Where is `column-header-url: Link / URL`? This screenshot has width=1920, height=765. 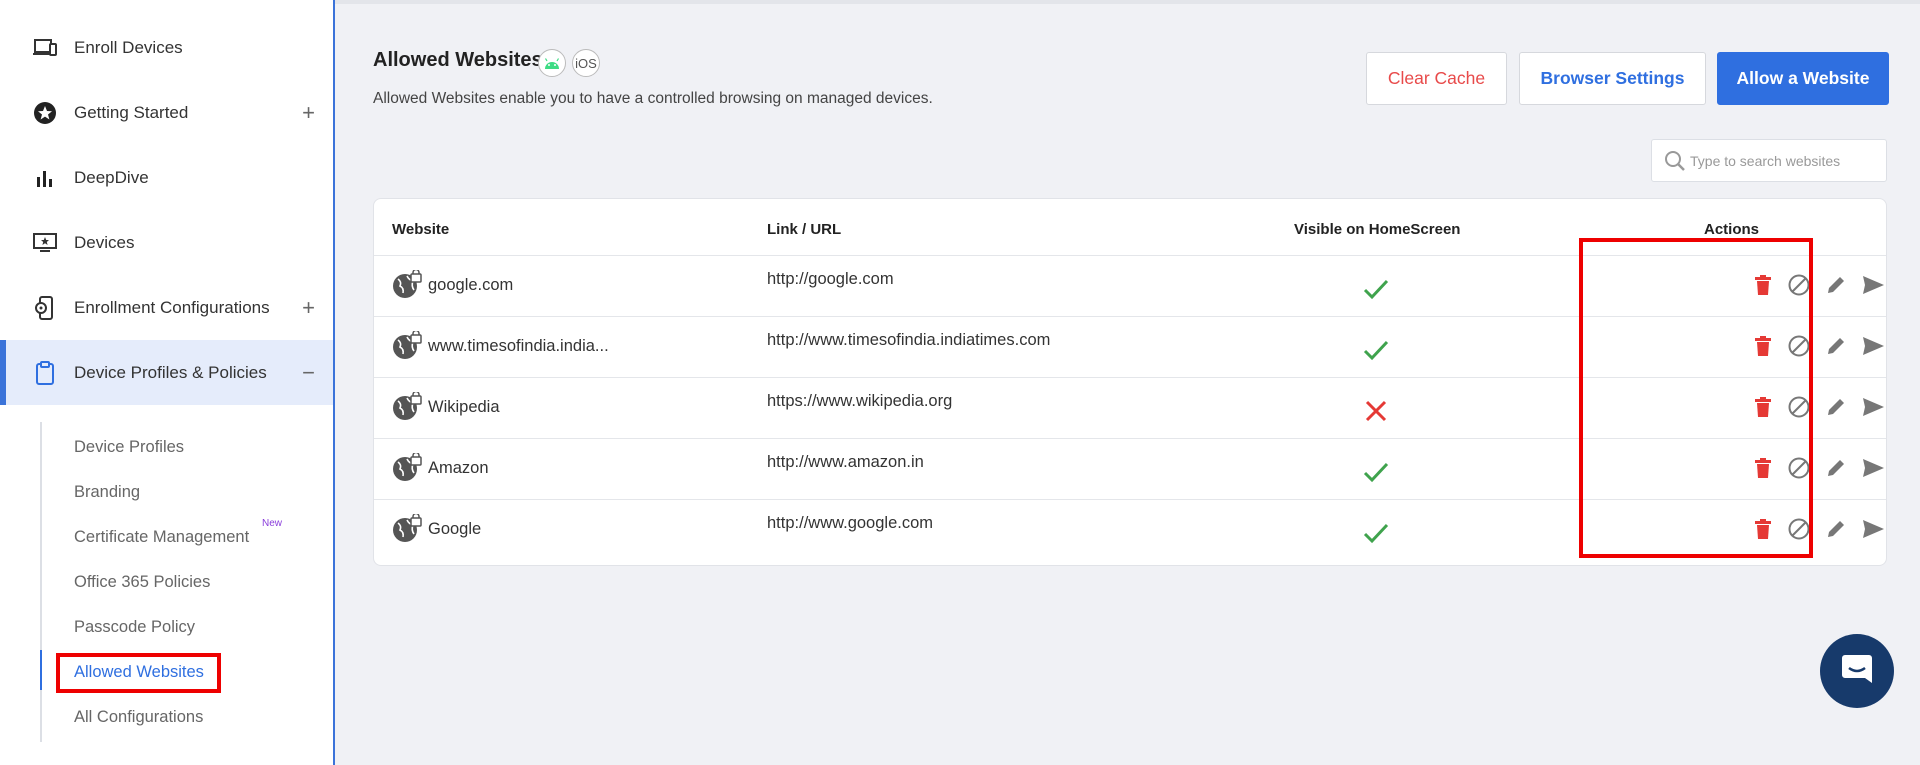 column-header-url: Link / URL is located at coordinates (804, 229).